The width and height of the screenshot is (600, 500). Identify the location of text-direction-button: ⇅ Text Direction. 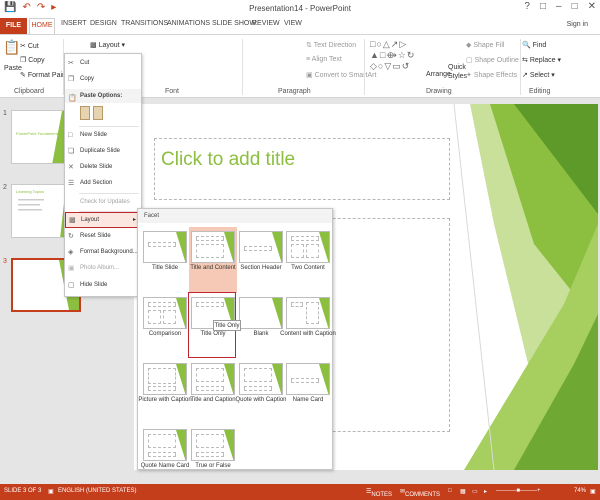
(331, 45).